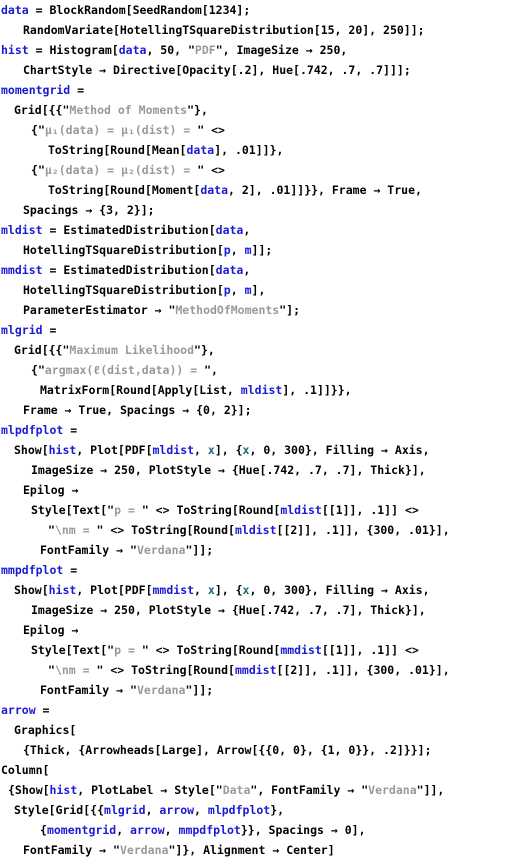  What do you see at coordinates (254, 110) in the screenshot?
I see `code-line-6: Grid[{{"Method of Moments"},` at bounding box center [254, 110].